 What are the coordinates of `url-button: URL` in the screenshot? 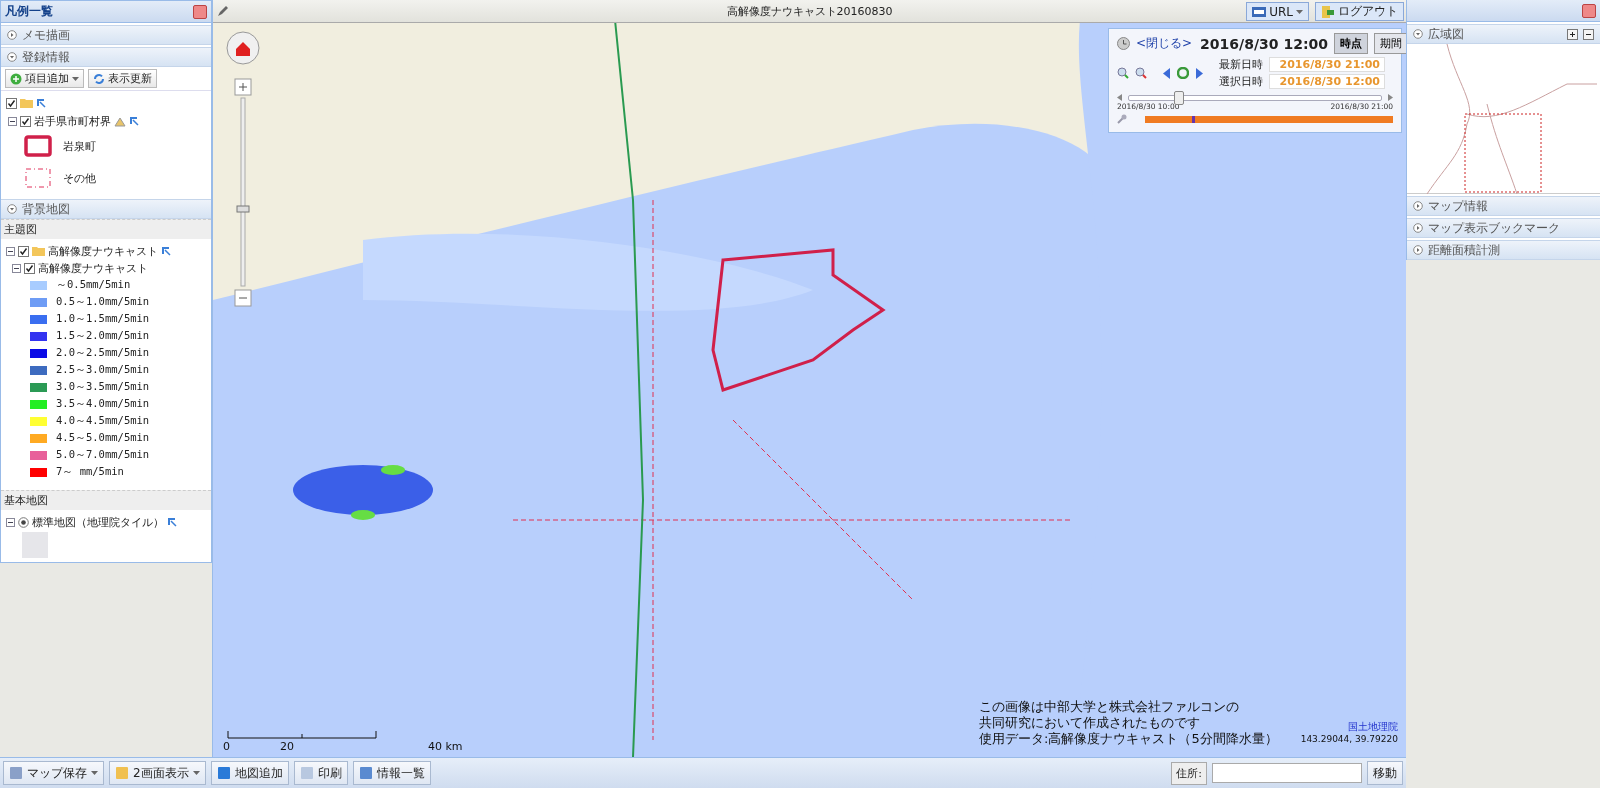 It's located at (1277, 11).